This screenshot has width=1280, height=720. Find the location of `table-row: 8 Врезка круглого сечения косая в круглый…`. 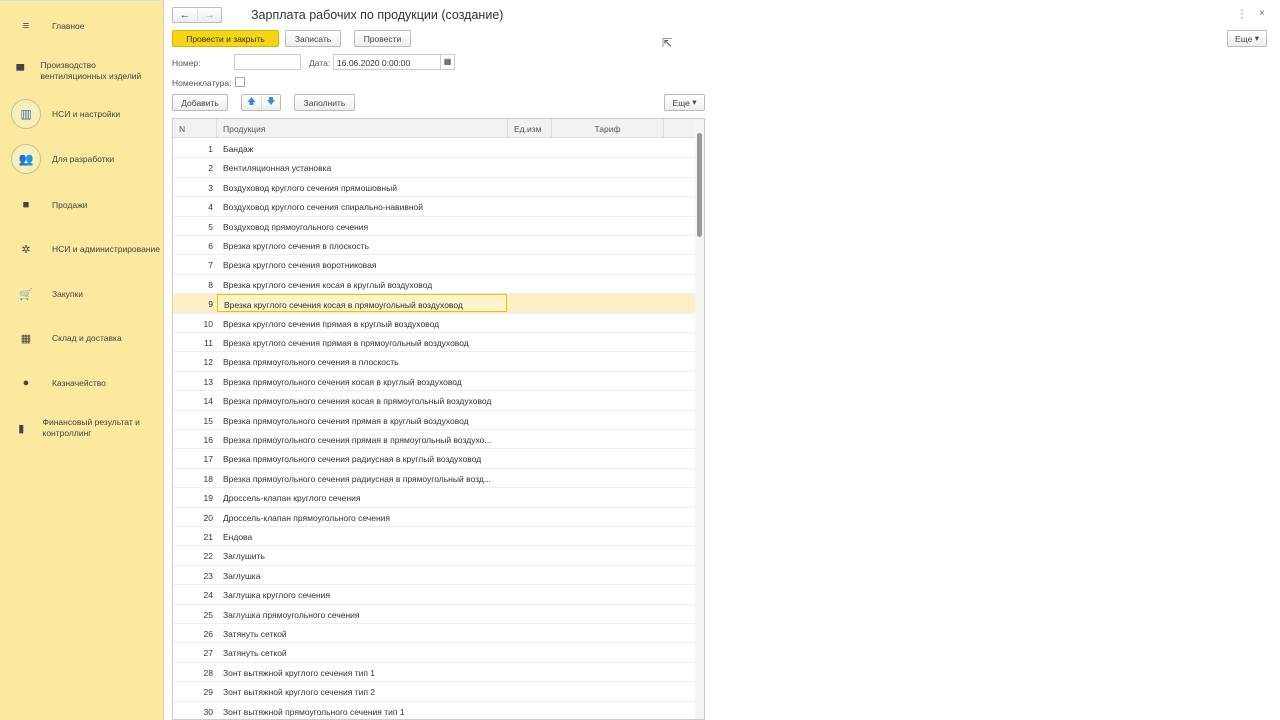

table-row: 8 Врезка круглого сечения косая в круглый… is located at coordinates (434, 285).